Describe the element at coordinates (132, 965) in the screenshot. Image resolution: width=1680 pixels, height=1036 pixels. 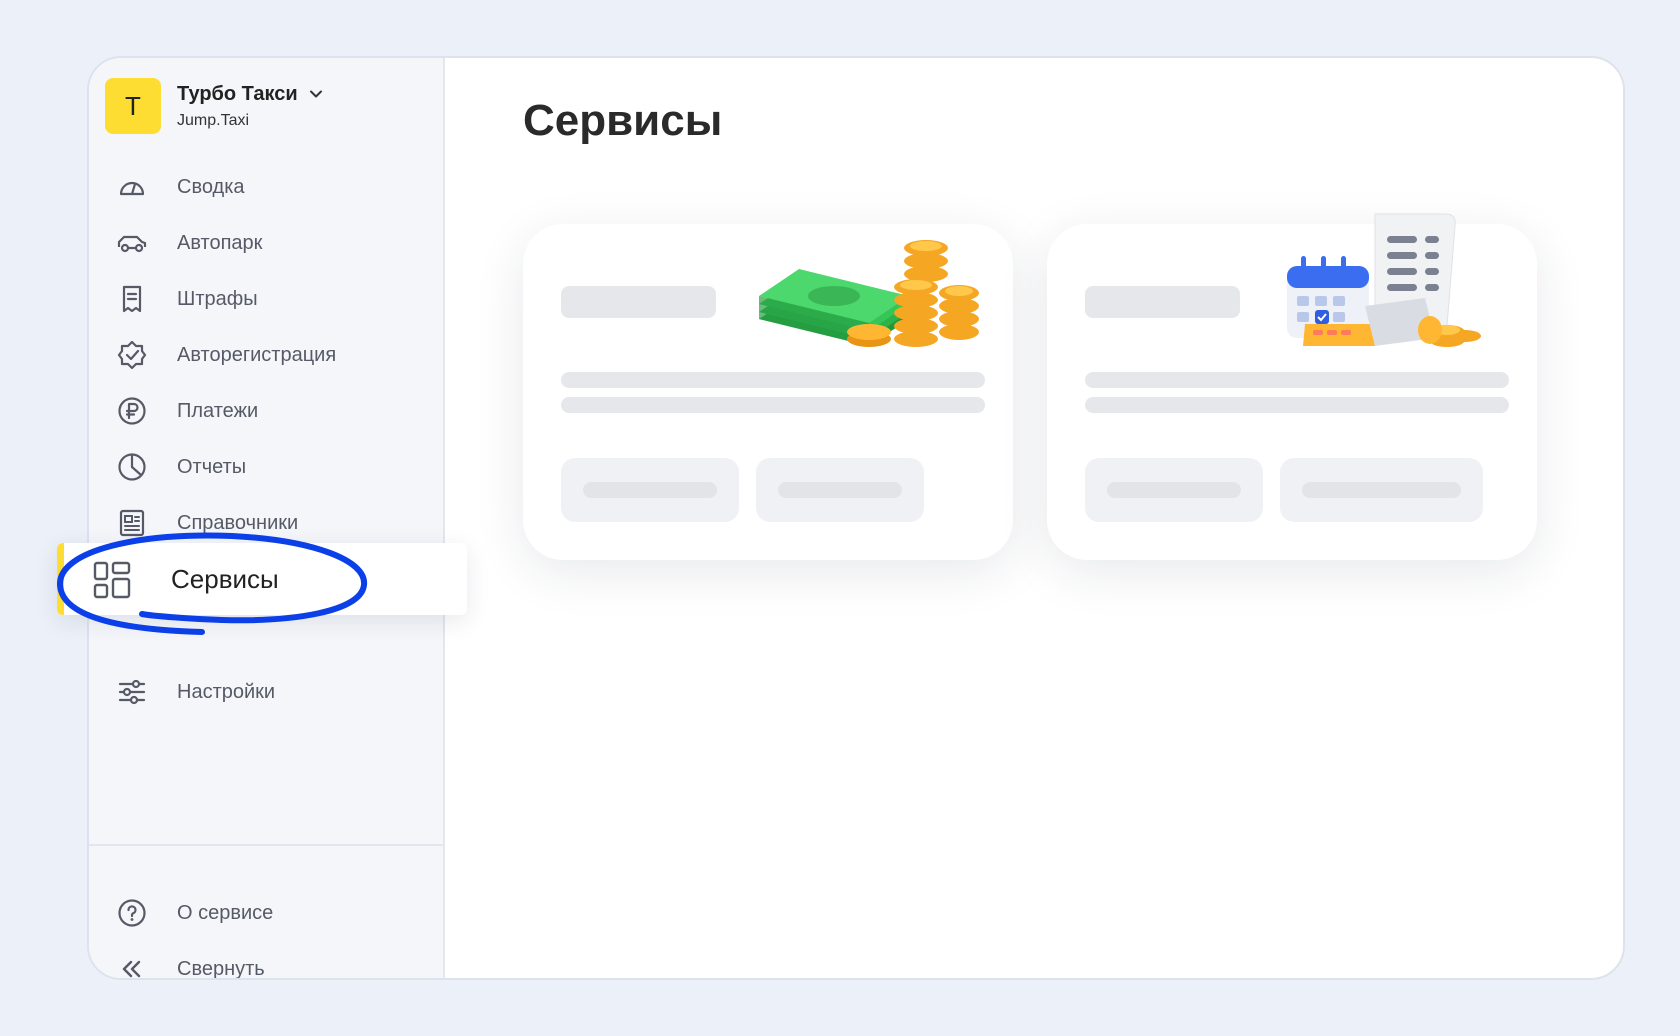
I see `chevrons-left-icon` at that location.